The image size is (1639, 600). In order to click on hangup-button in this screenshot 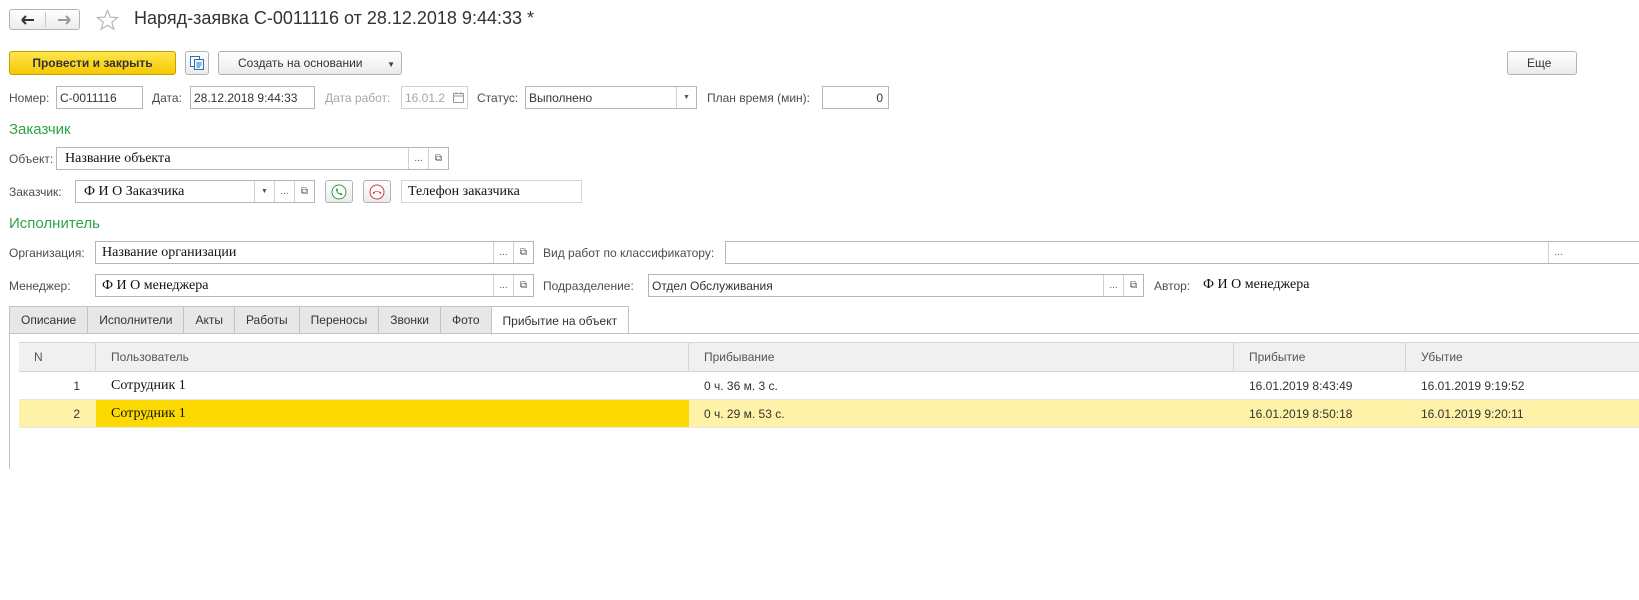, I will do `click(377, 191)`.